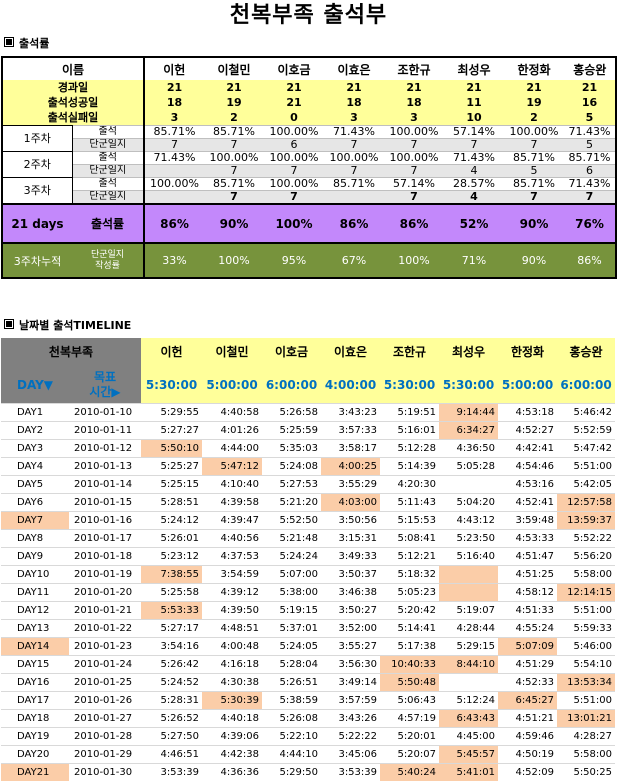 This screenshot has height=781, width=617. I want to click on day-cell: DAY15, so click(35, 665).